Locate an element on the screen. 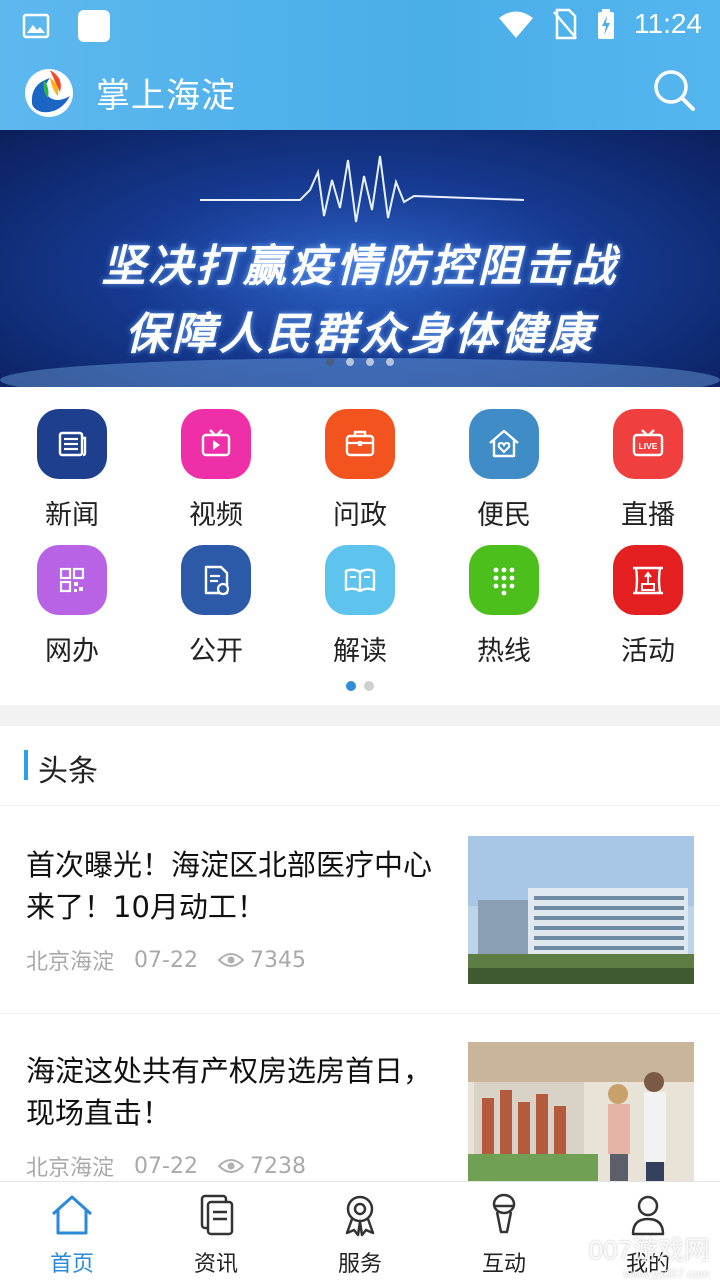 The height and width of the screenshot is (1280, 720). grid-item-1: 视频 is located at coordinates (216, 470).